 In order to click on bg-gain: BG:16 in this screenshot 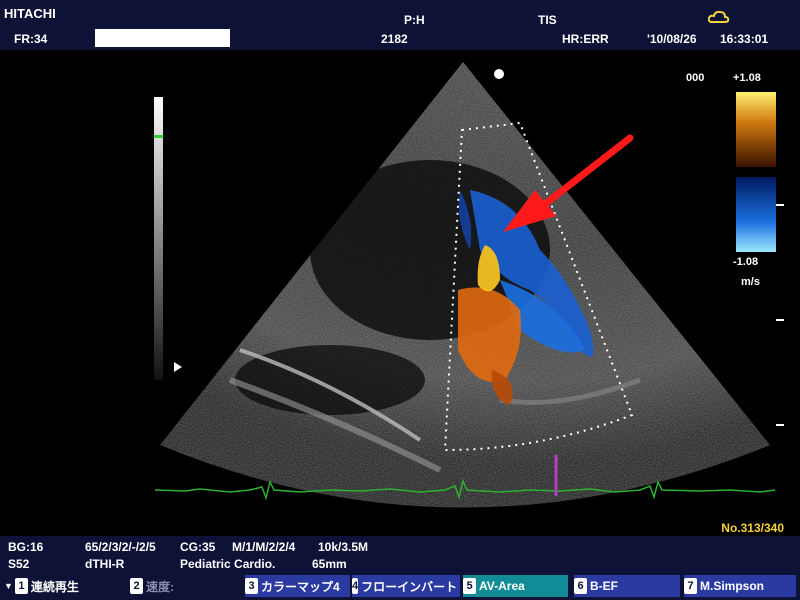, I will do `click(26, 547)`.